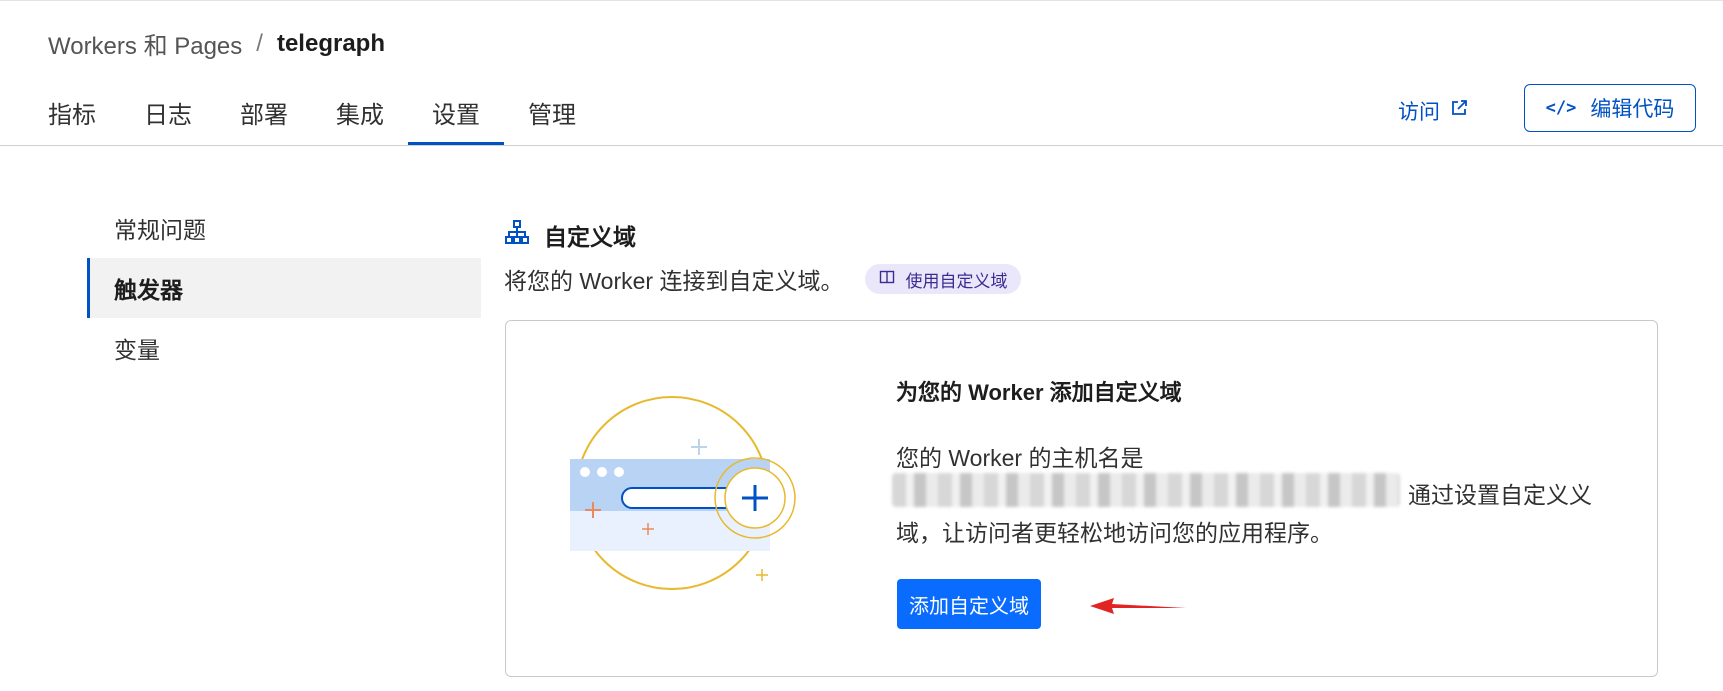 The width and height of the screenshot is (1723, 691). I want to click on card-description: 域，让访问者更轻松地访问您的应用程序。, so click(1114, 533).